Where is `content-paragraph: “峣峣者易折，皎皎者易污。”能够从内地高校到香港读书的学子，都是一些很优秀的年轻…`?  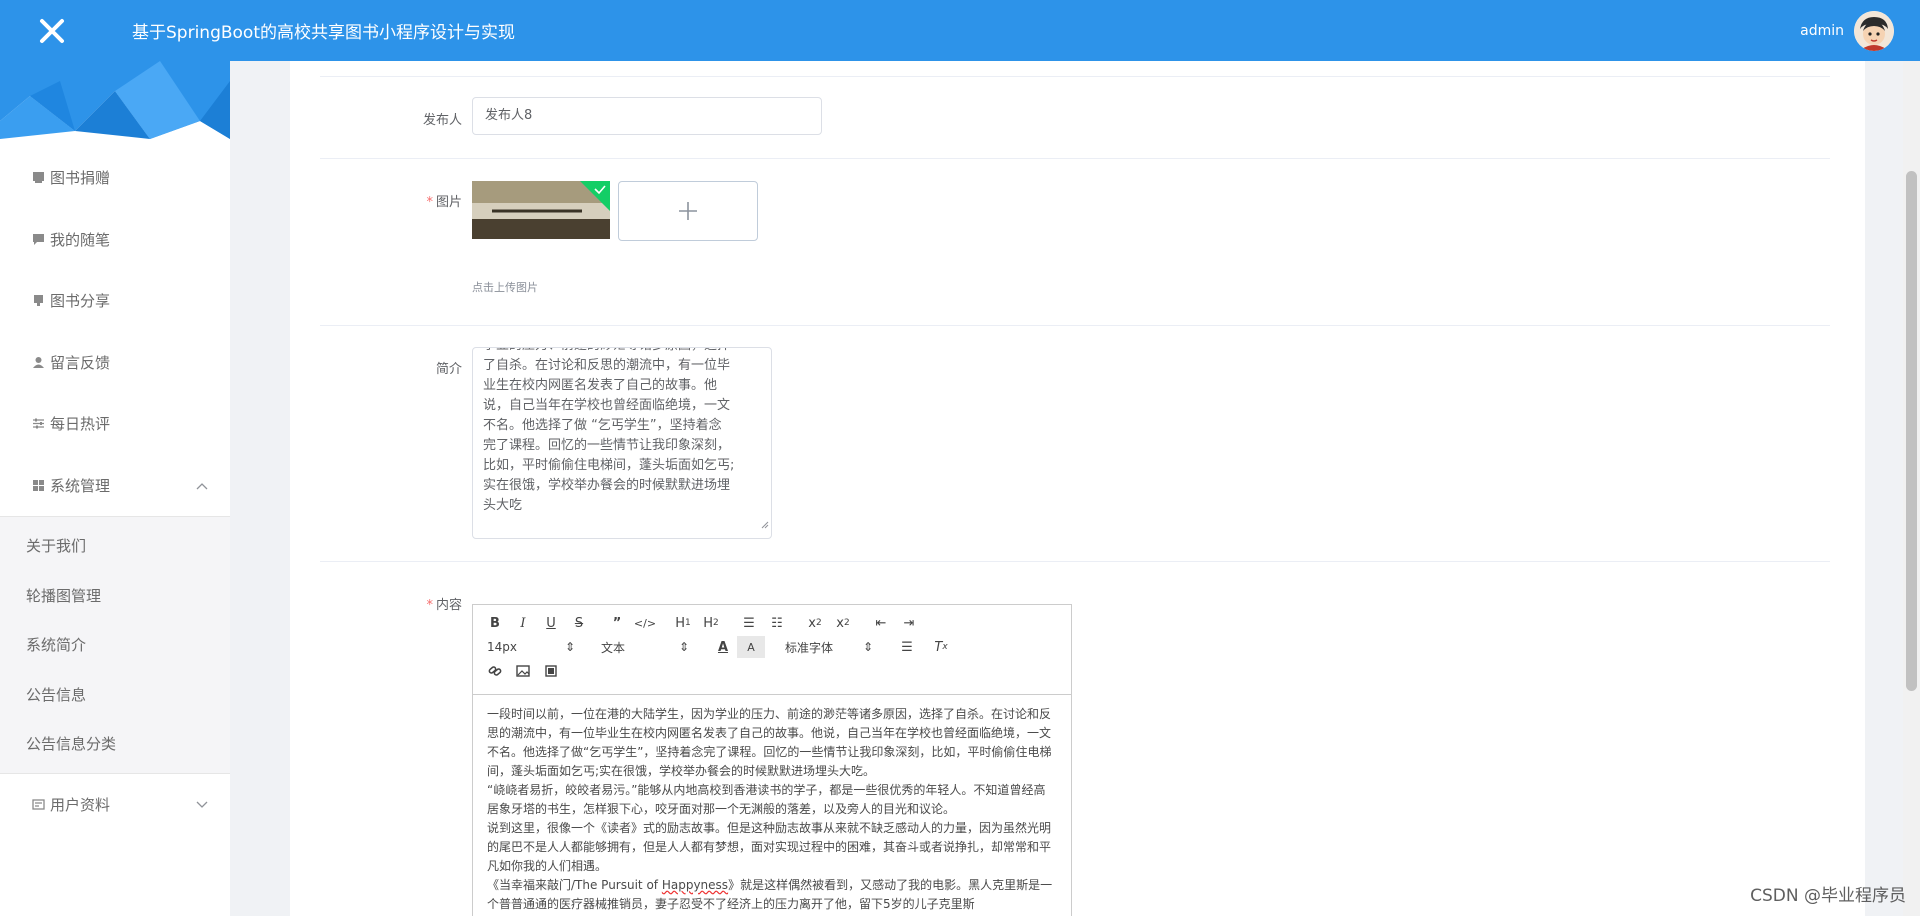
content-paragraph: “峣峣者易折，皎皎者易污。”能够从内地高校到香港读书的学子，都是一些很优秀的年轻… is located at coordinates (766, 799).